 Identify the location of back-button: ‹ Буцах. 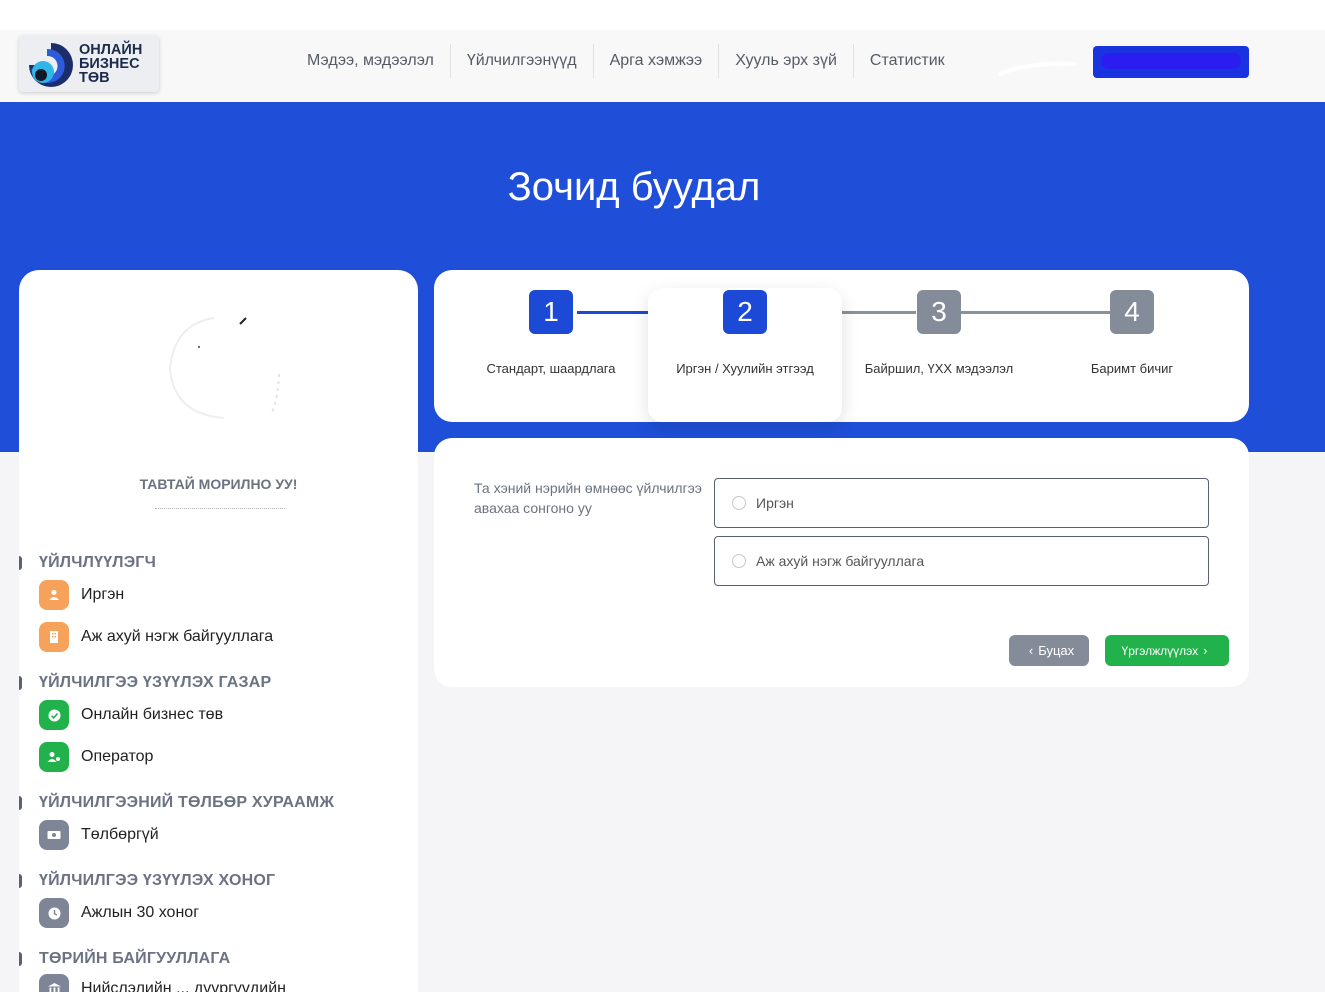
(1049, 650).